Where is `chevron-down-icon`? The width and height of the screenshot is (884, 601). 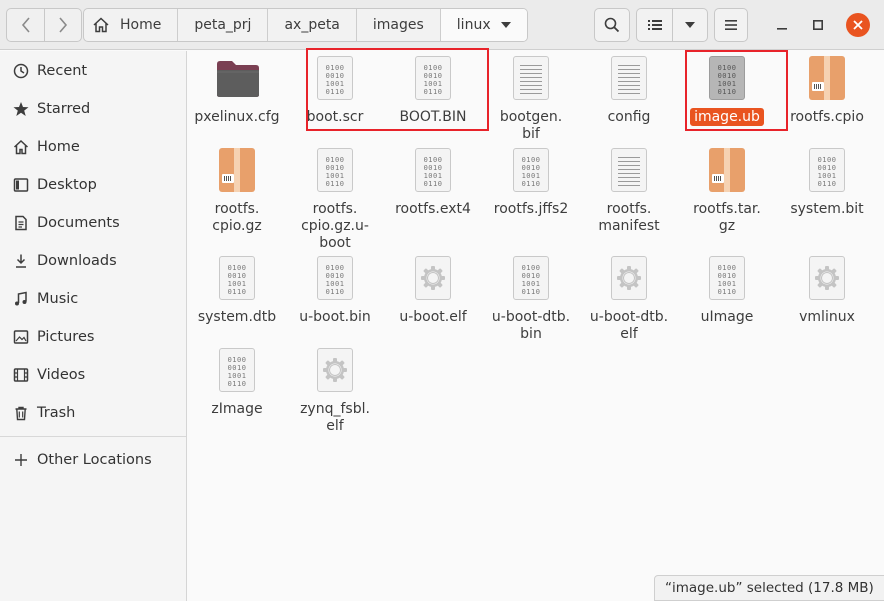 chevron-down-icon is located at coordinates (690, 25).